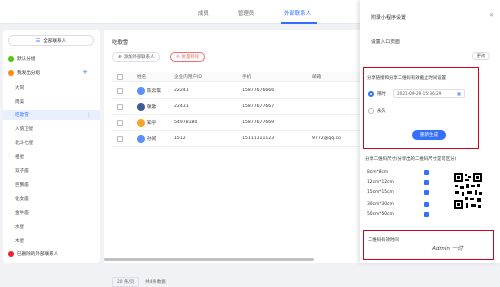  What do you see at coordinates (51, 199) in the screenshot?
I see `sidebar-item: 化女座` at bounding box center [51, 199].